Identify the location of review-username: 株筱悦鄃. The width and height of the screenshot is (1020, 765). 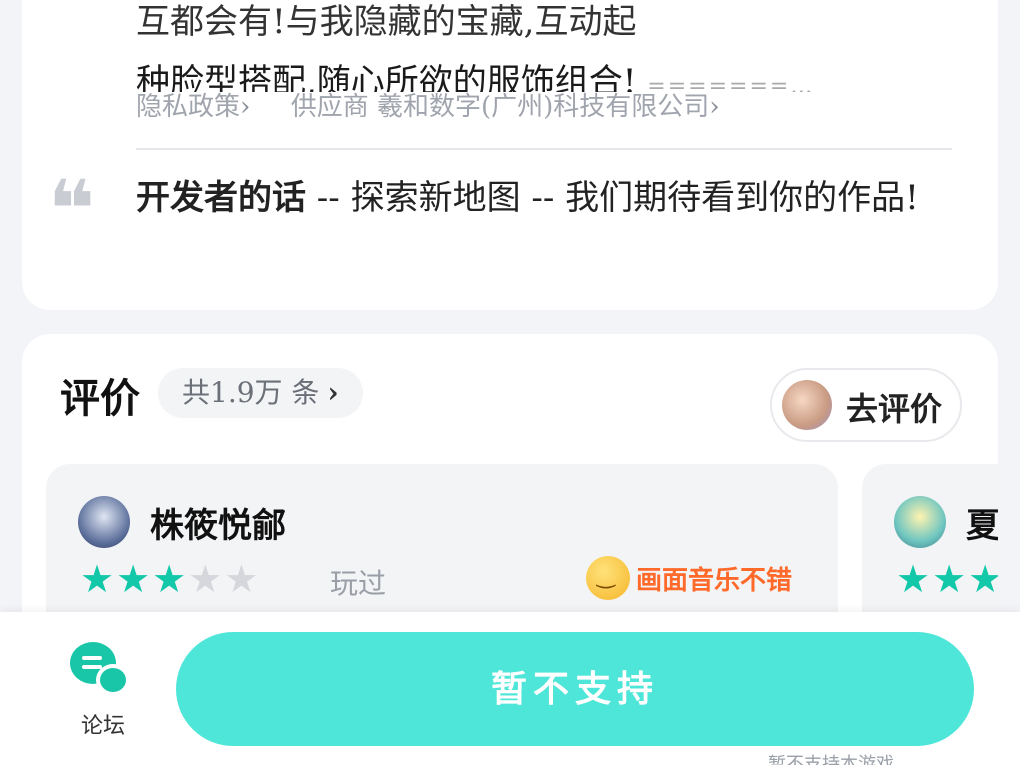
(218, 522).